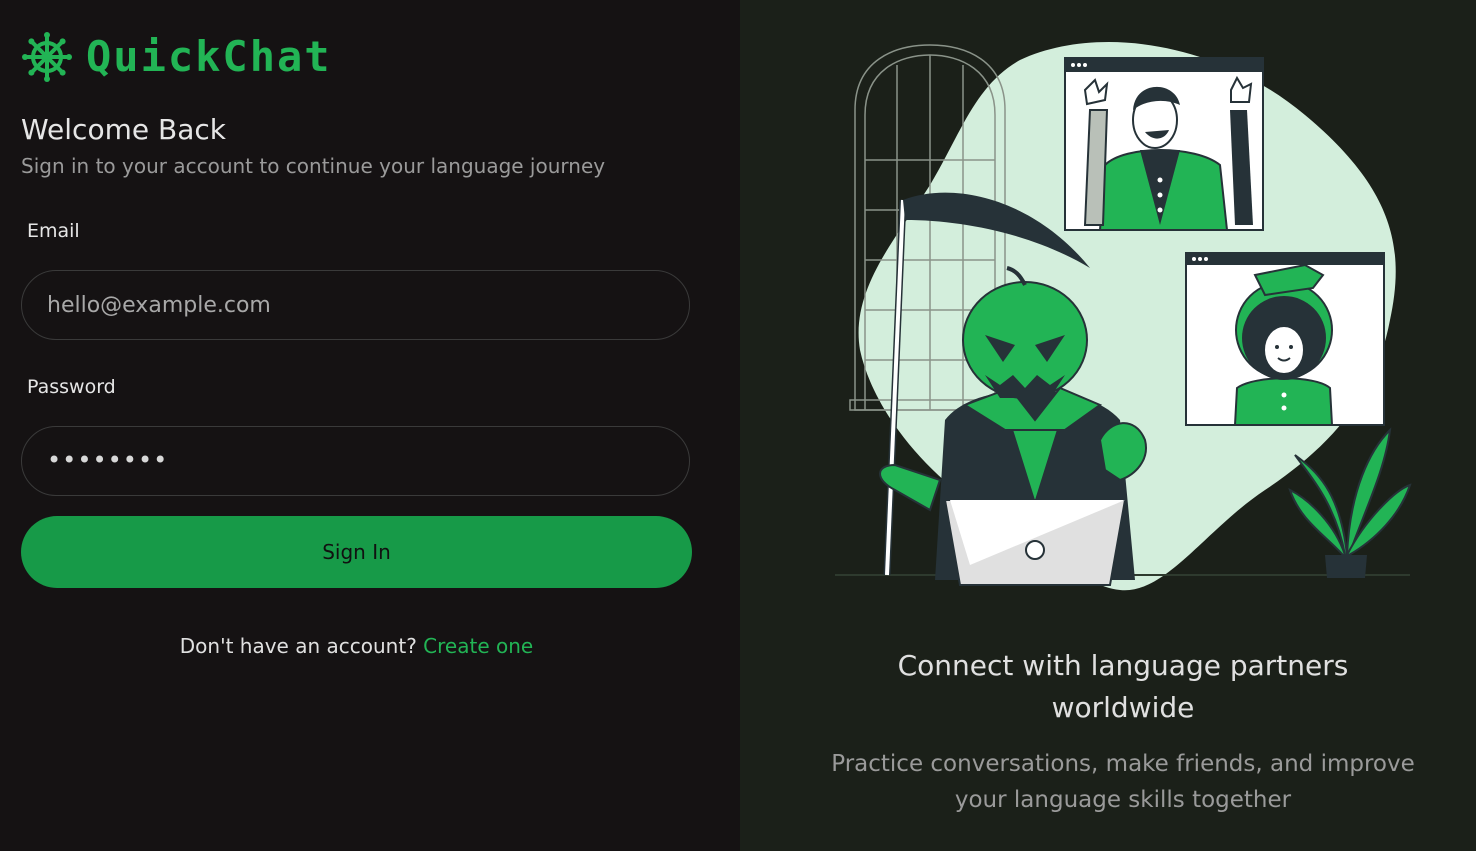 The width and height of the screenshot is (1476, 851). Describe the element at coordinates (355, 461) in the screenshot. I see `password-field: ••••••••` at that location.